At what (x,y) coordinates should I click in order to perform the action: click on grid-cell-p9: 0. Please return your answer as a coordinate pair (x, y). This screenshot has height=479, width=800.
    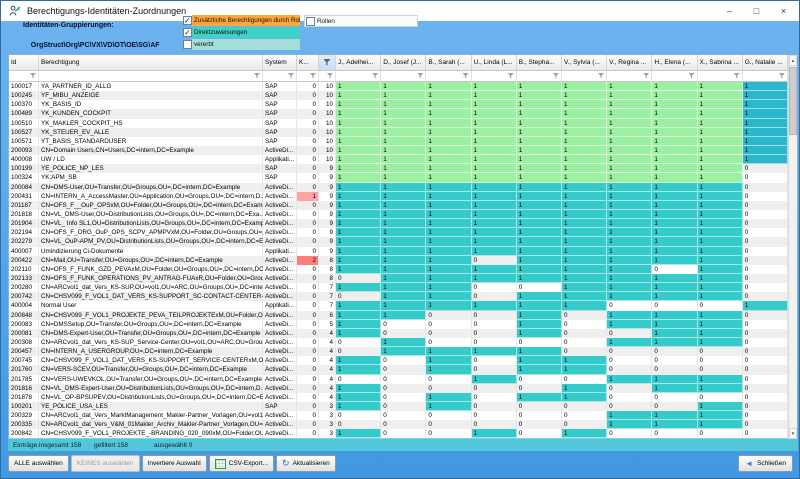
    Looking at the image, I should click on (765, 168).